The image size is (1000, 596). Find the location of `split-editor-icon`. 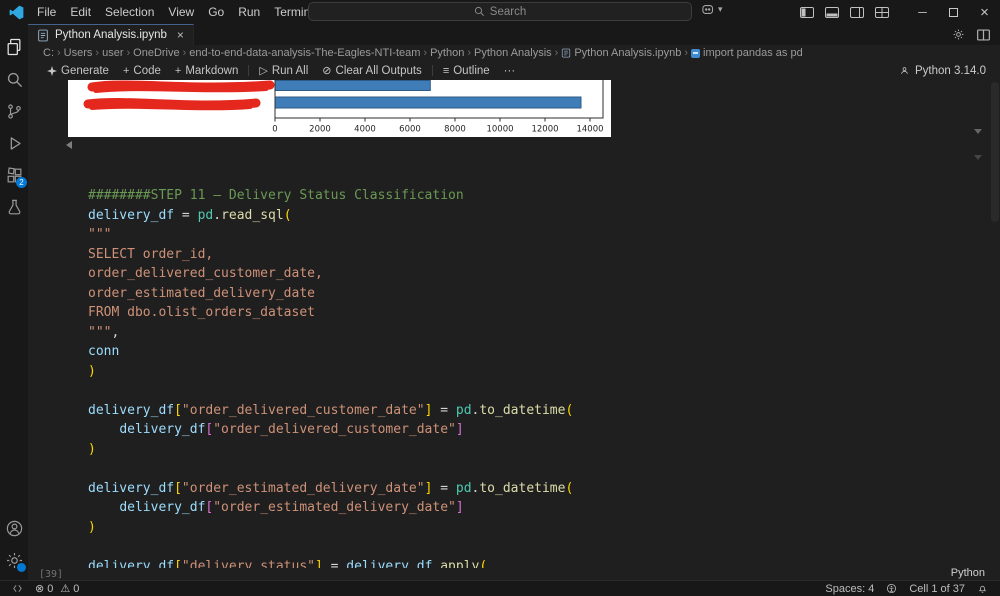

split-editor-icon is located at coordinates (983, 34).